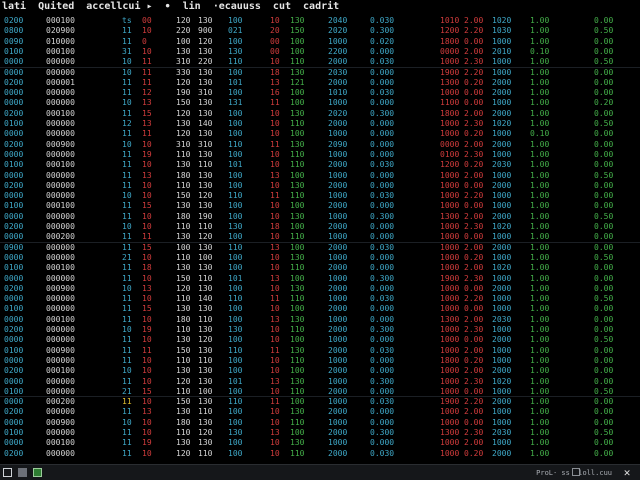 Image resolution: width=640 pixels, height=480 pixels. I want to click on close-icon: ✕, so click(627, 473).